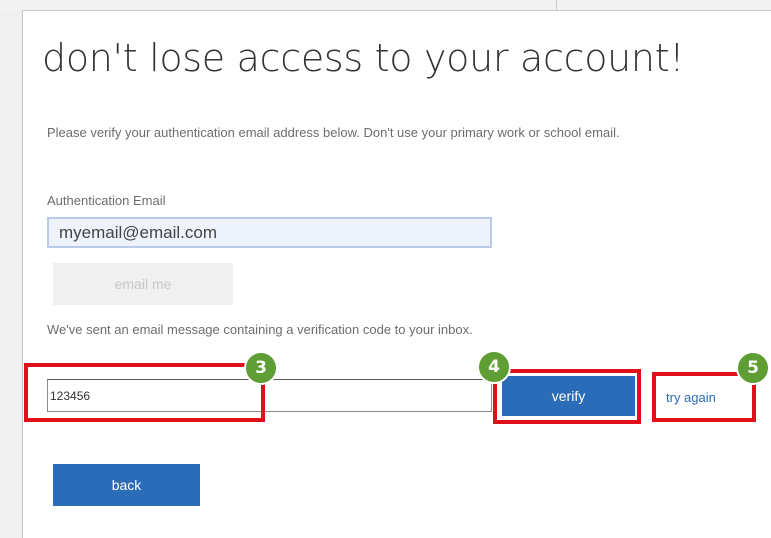  What do you see at coordinates (494, 367) in the screenshot?
I see `step-4-badge: 4` at bounding box center [494, 367].